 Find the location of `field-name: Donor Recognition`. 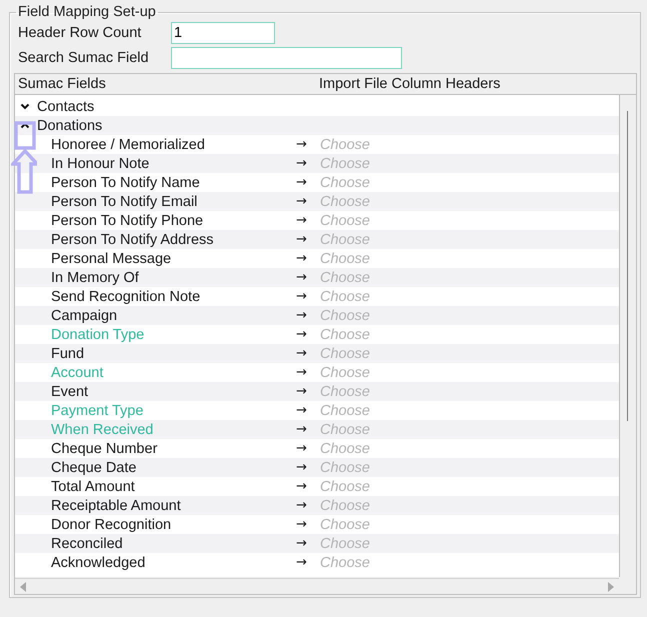

field-name: Donor Recognition is located at coordinates (111, 524).